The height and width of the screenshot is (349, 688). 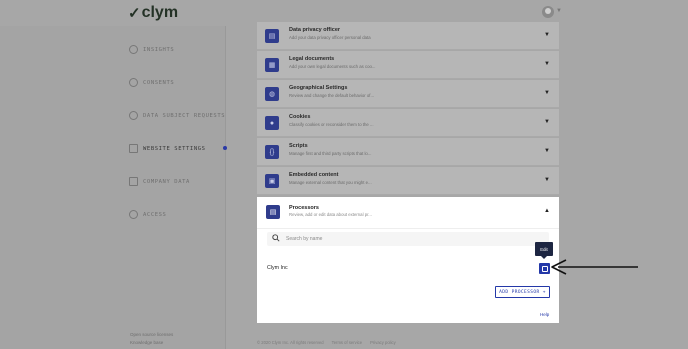 What do you see at coordinates (273, 212) in the screenshot?
I see `processors-icon: ▤` at bounding box center [273, 212].